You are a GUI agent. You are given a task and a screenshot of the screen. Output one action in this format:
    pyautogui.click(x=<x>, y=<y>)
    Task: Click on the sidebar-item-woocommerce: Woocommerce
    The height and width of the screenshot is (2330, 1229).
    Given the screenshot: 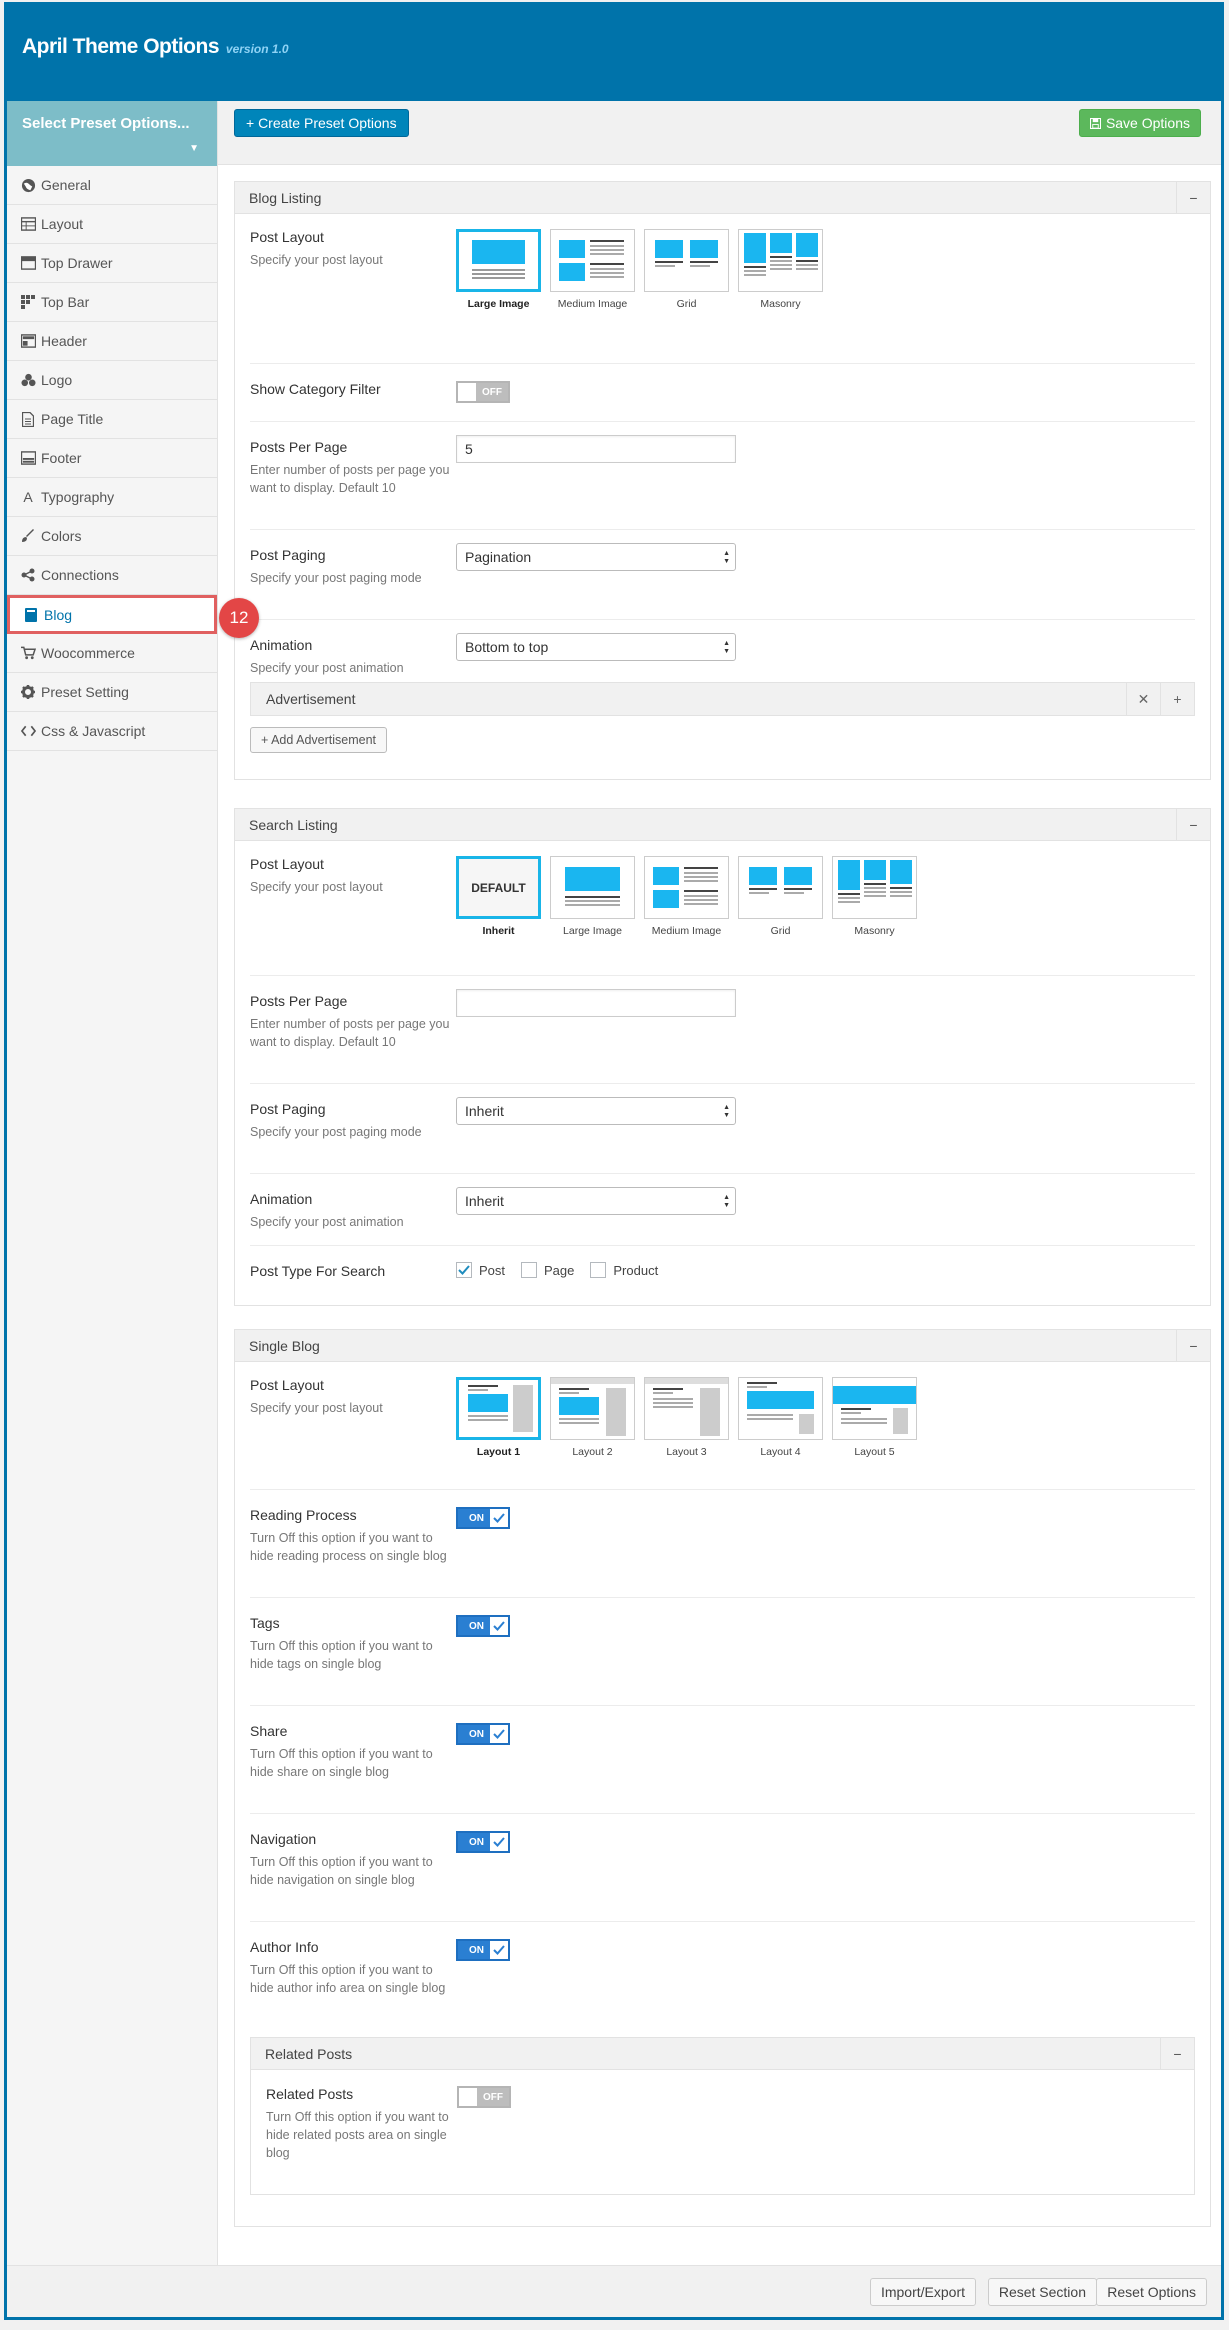 What is the action you would take?
    pyautogui.click(x=112, y=653)
    